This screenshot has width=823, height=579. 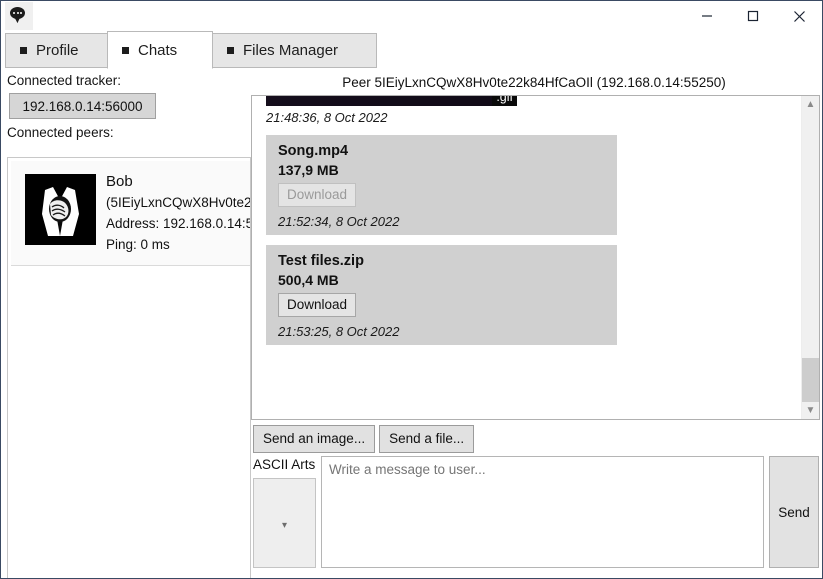 What do you see at coordinates (313, 151) in the screenshot?
I see `file-name: Song.mp4` at bounding box center [313, 151].